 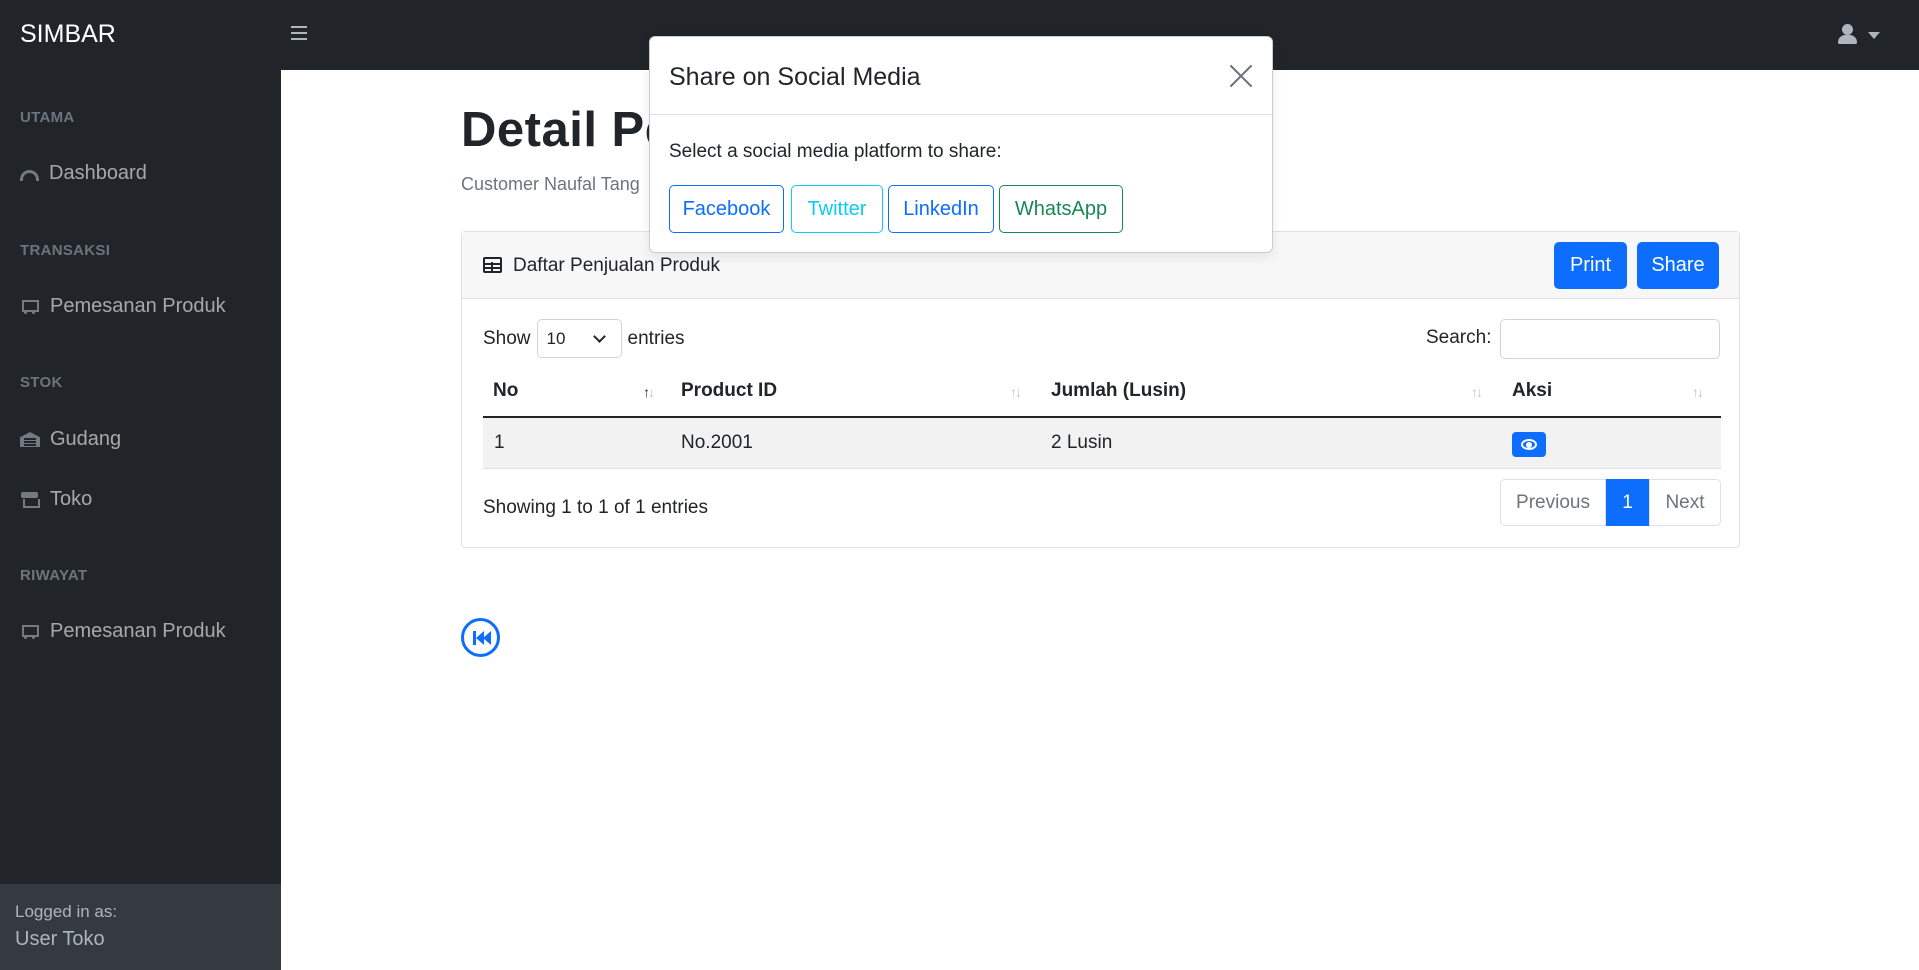 I want to click on page-title: Detail Pe, so click(x=567, y=130).